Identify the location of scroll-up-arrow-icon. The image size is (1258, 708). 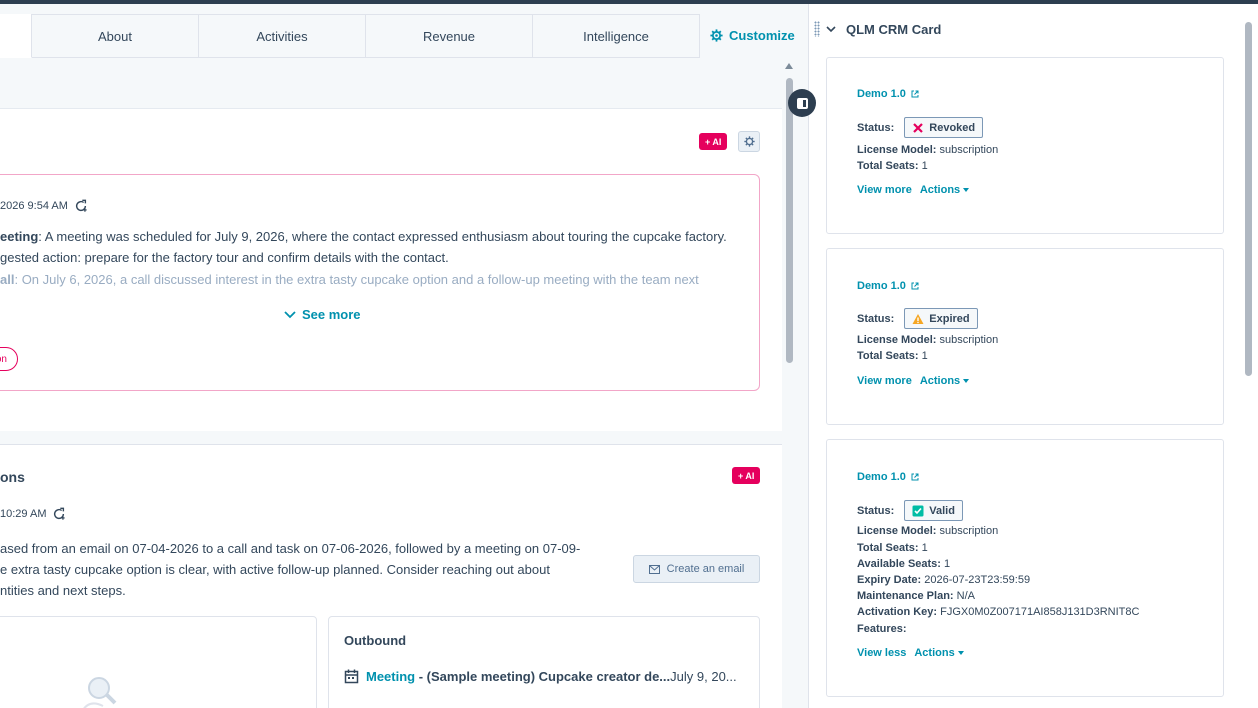
(789, 66).